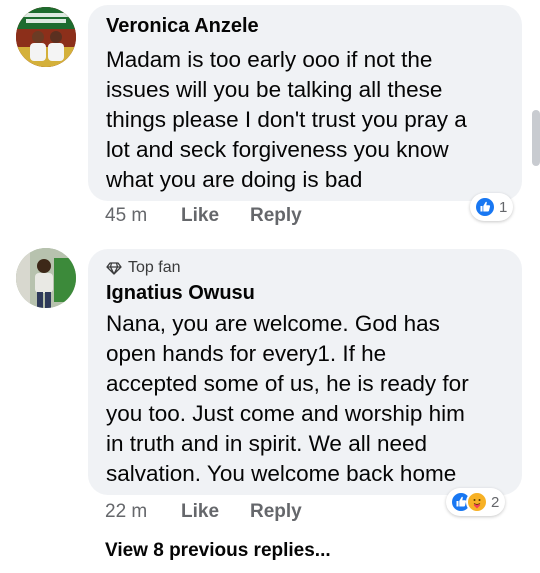 The width and height of the screenshot is (540, 573). I want to click on comment-line: Nana, you are welcome. God has, so click(273, 323).